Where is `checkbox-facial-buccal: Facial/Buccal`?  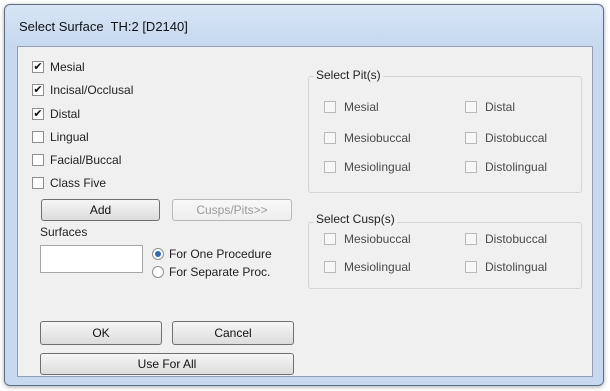
checkbox-facial-buccal: Facial/Buccal is located at coordinates (76, 160).